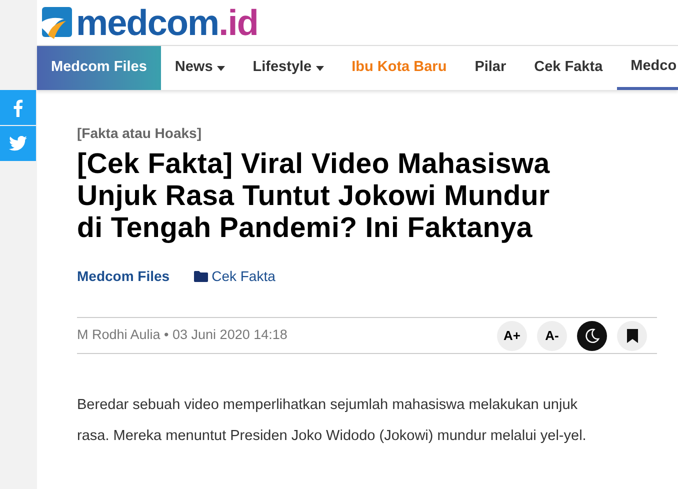  Describe the element at coordinates (512, 335) in the screenshot. I see `increase-font-button: A+` at that location.